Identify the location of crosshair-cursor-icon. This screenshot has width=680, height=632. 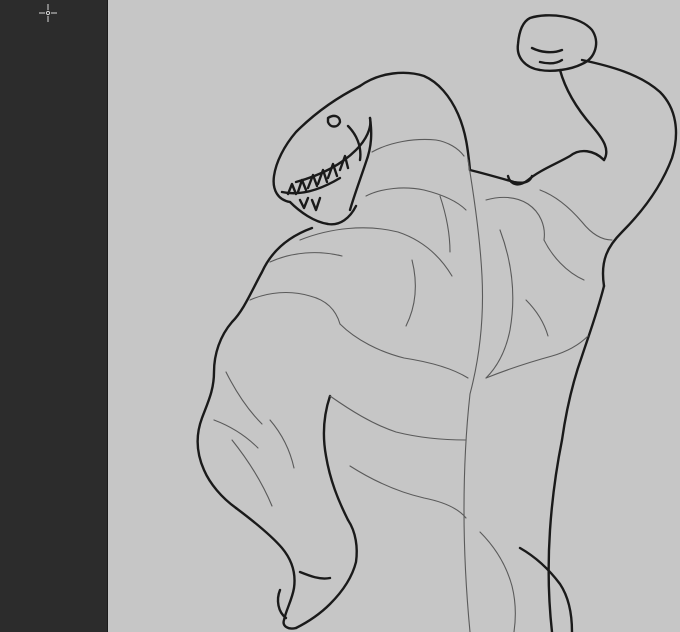
(48, 13).